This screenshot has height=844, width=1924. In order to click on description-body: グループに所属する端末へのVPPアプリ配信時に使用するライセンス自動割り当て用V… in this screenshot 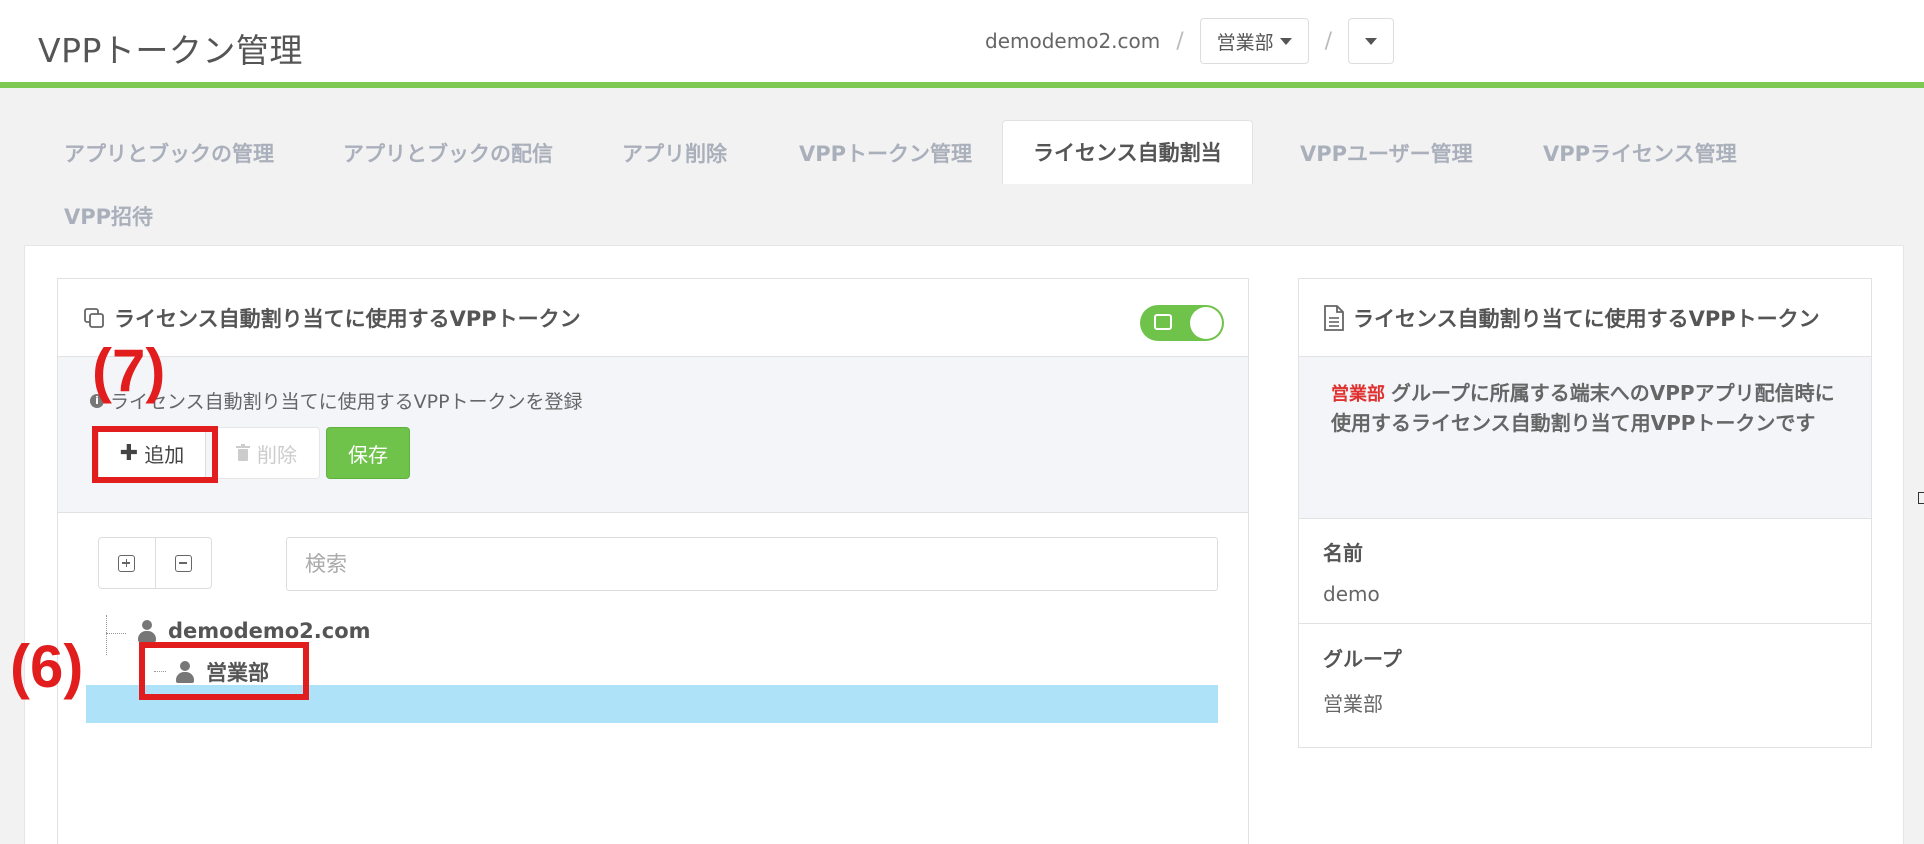, I will do `click(1583, 408)`.